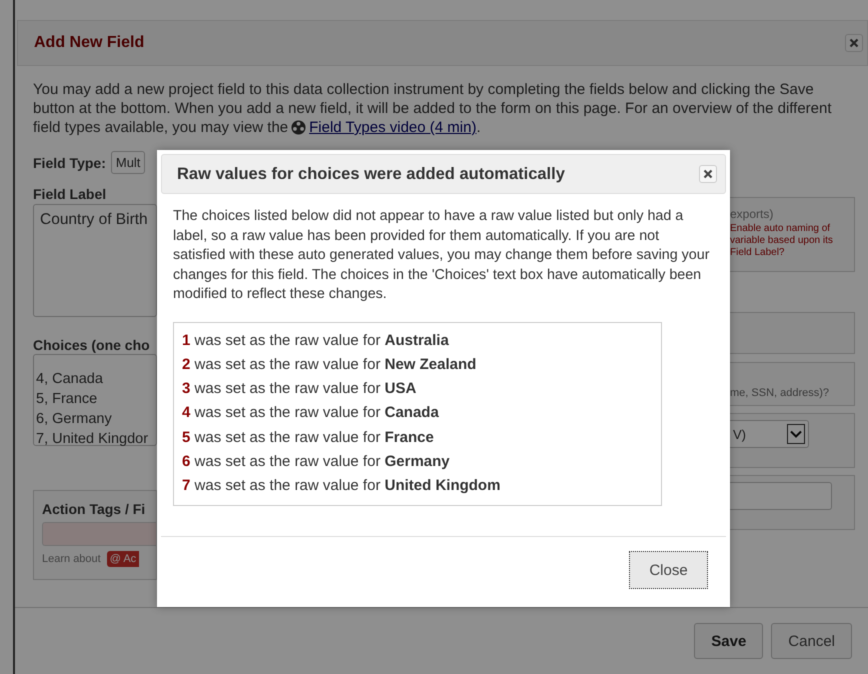 The height and width of the screenshot is (674, 868). What do you see at coordinates (71, 559) in the screenshot?
I see `learn-about-text: Learn about` at bounding box center [71, 559].